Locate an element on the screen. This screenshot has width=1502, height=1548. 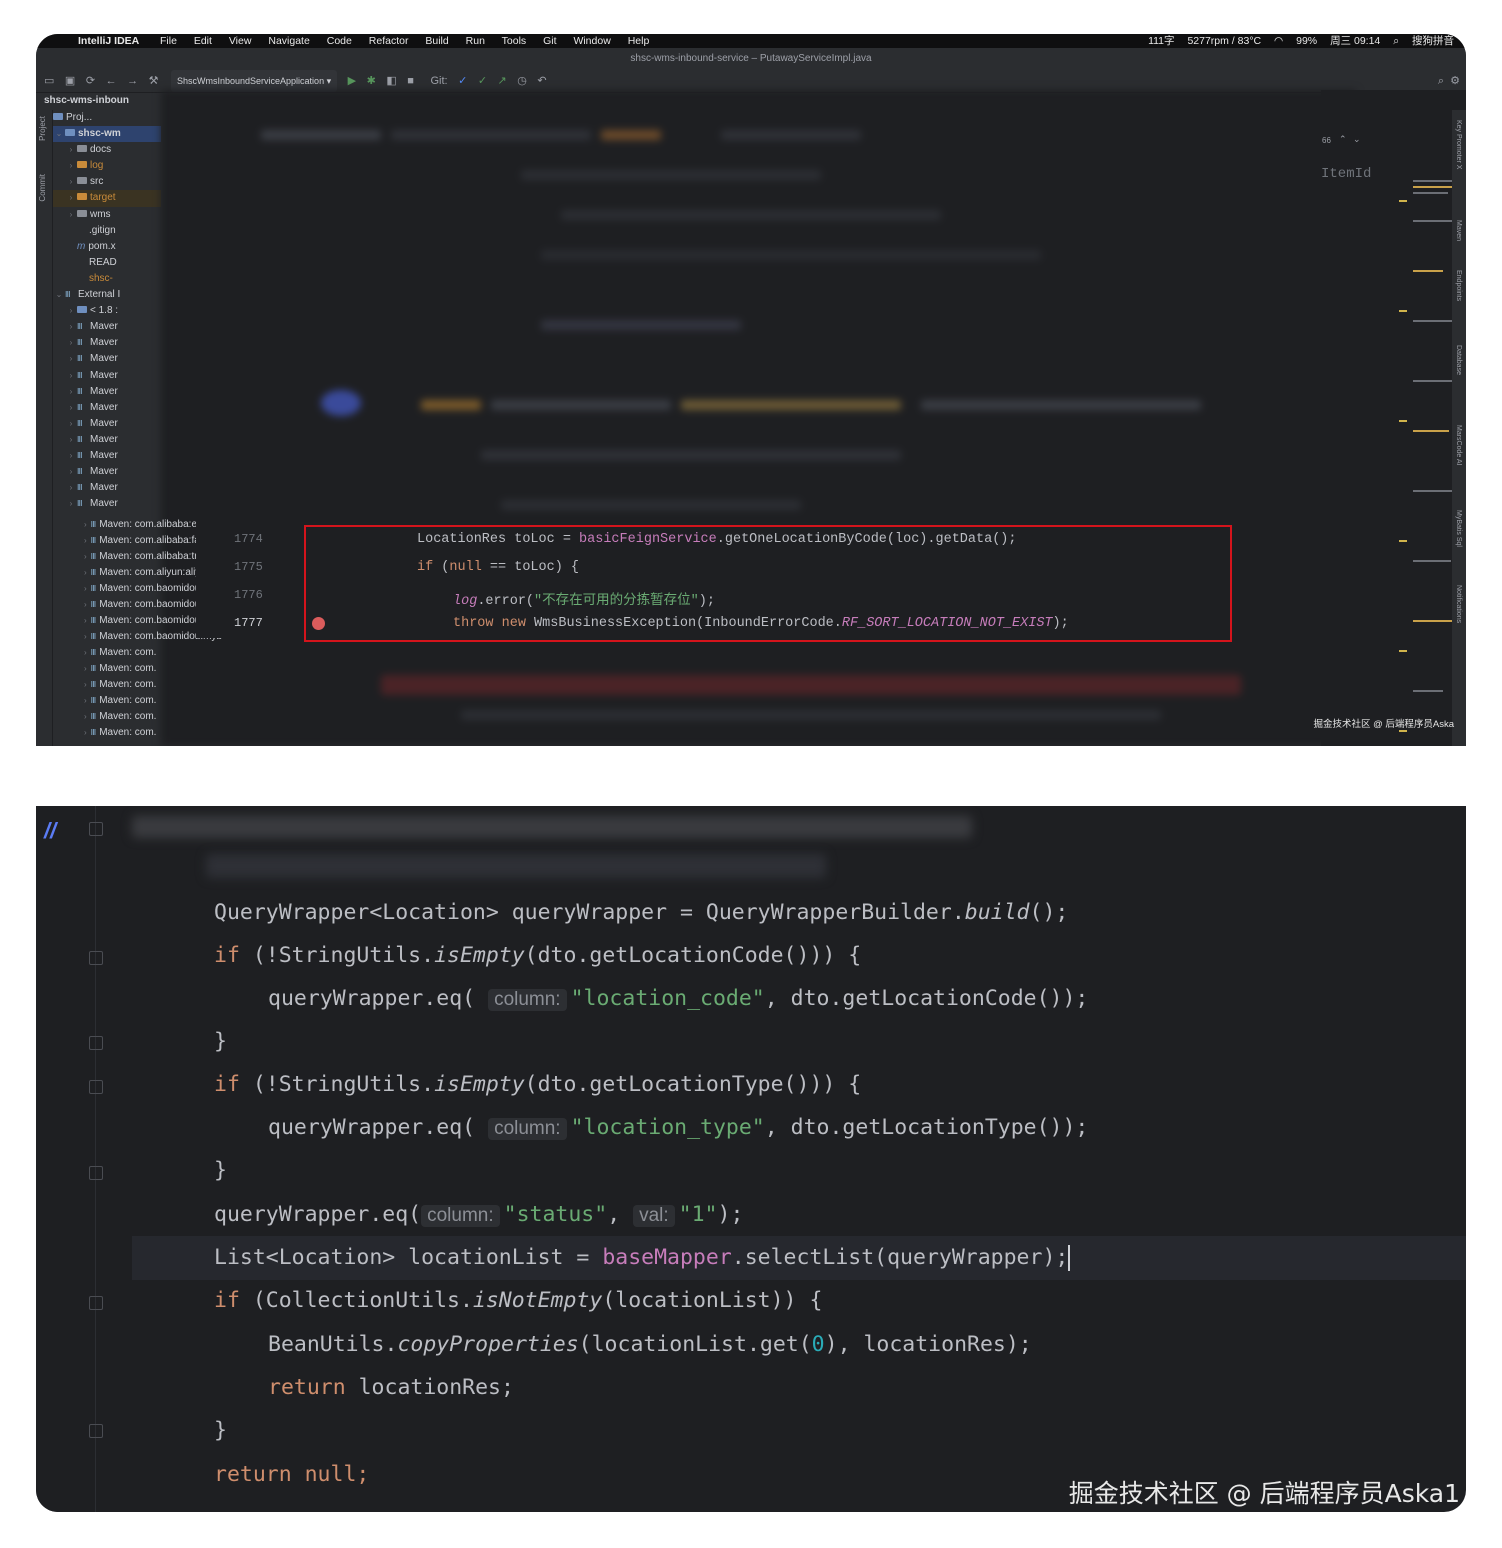
spotlight-icon: ⌕ is located at coordinates (1396, 41).